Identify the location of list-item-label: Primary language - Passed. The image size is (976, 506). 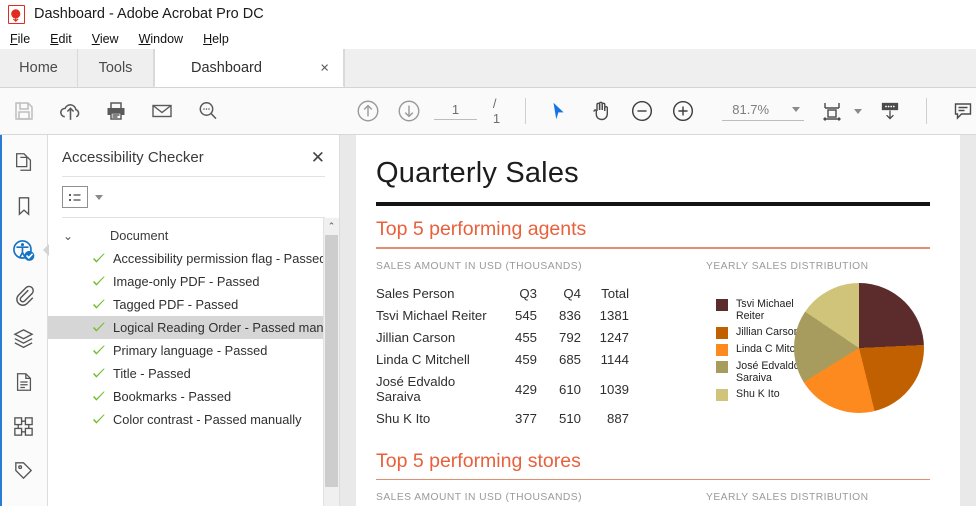
(190, 350).